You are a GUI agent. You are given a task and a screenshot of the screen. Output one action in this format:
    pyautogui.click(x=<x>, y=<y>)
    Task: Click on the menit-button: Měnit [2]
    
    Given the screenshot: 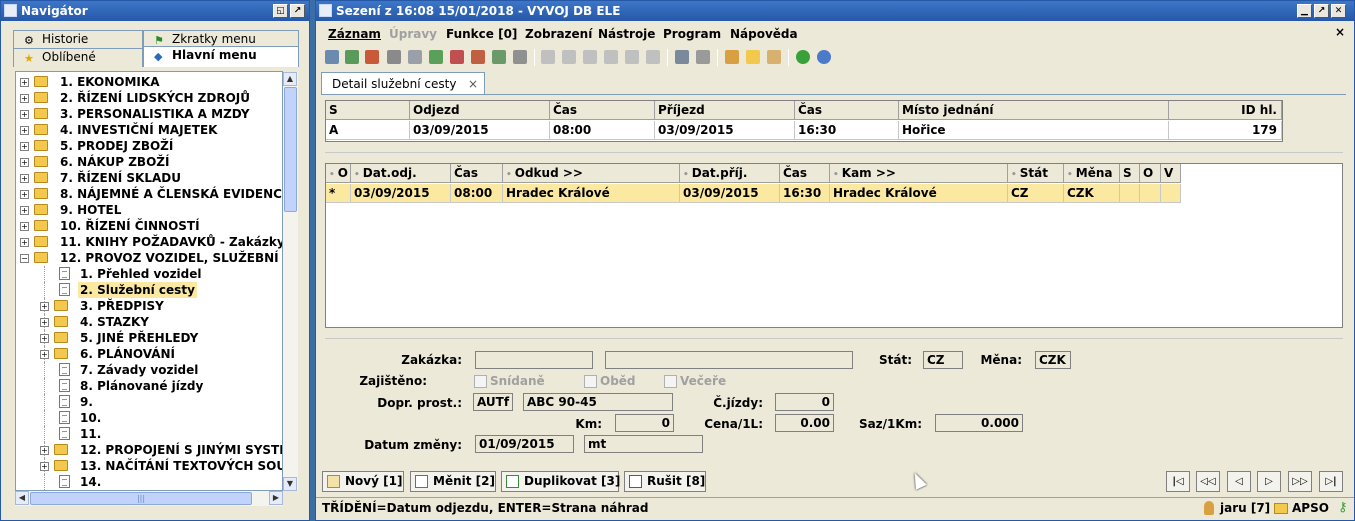 What is the action you would take?
    pyautogui.click(x=453, y=481)
    